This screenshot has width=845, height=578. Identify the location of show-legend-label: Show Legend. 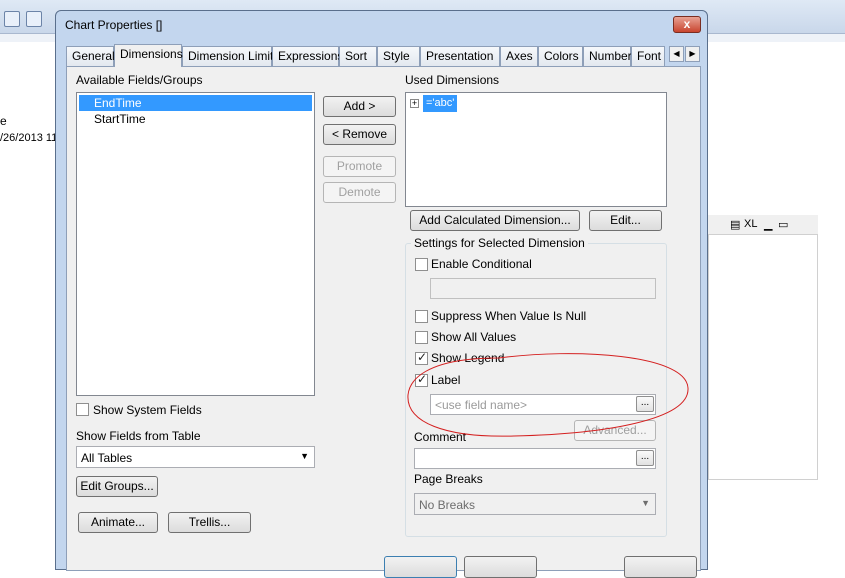
(468, 358).